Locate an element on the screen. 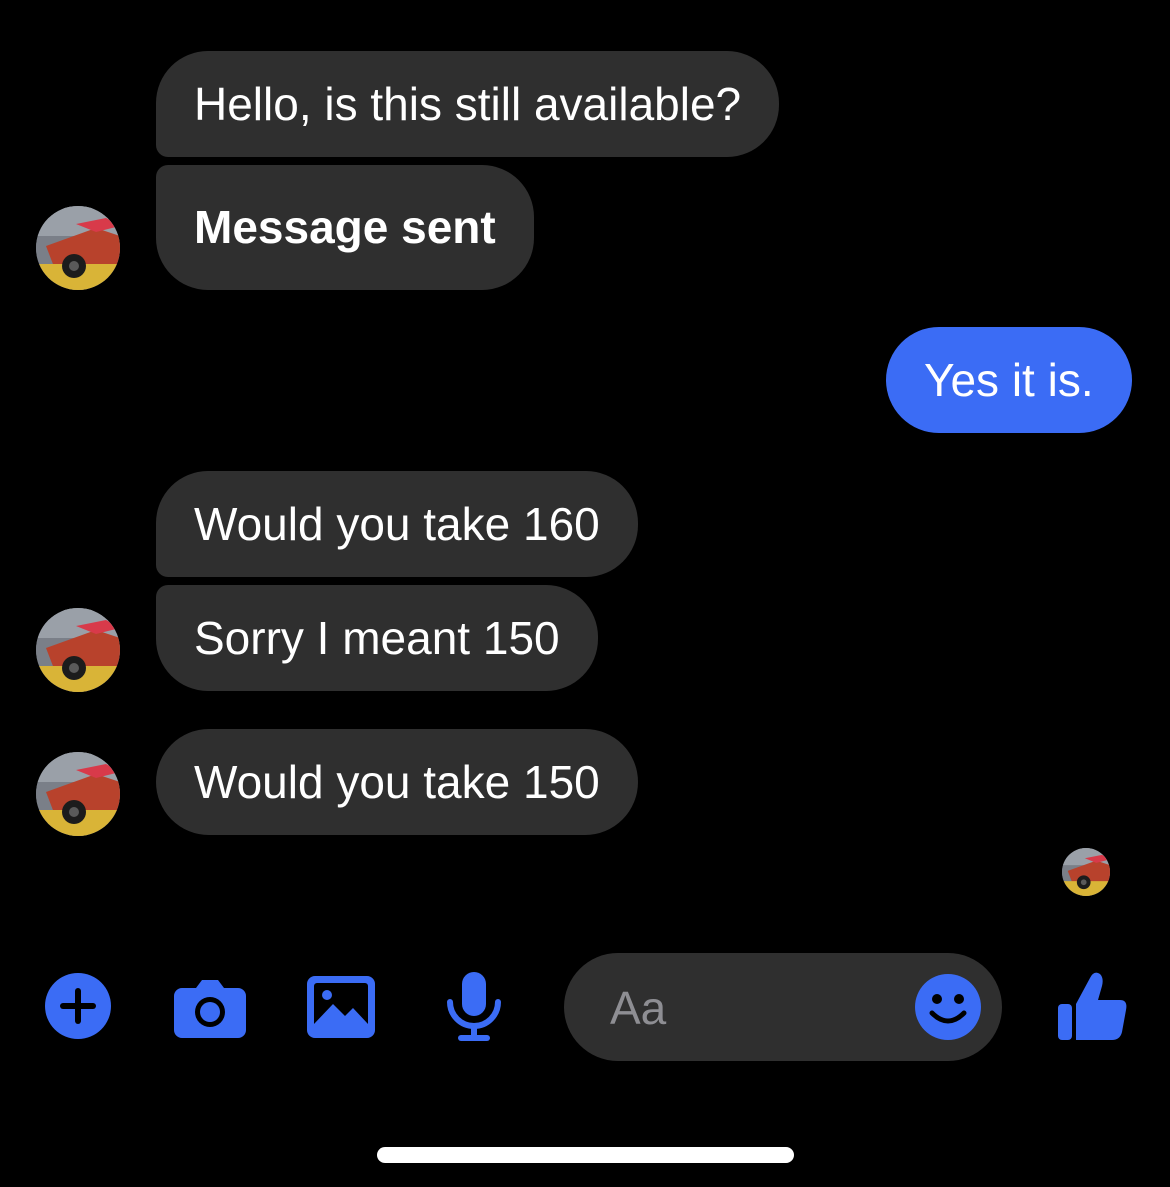  camera-icon is located at coordinates (210, 1008).